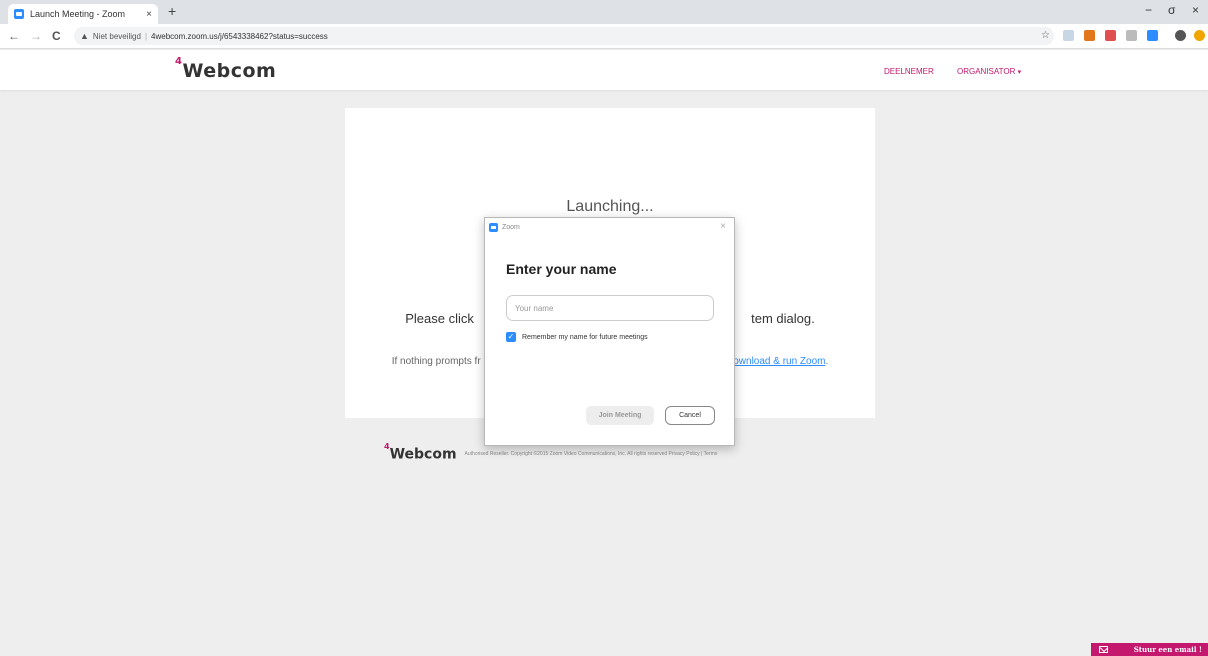 Image resolution: width=1208 pixels, height=656 pixels. Describe the element at coordinates (1103, 649) in the screenshot. I see `mail-icon` at that location.